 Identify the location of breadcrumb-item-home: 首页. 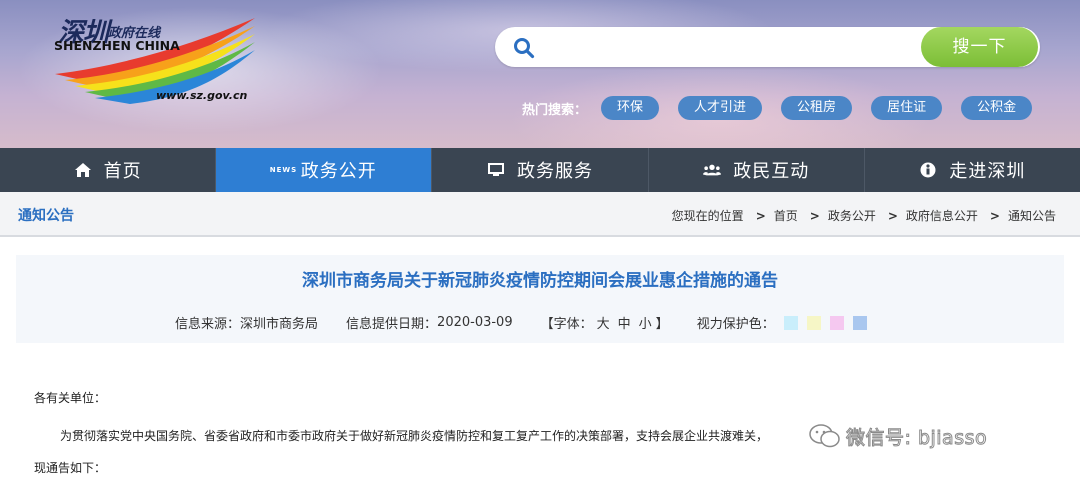
(786, 215).